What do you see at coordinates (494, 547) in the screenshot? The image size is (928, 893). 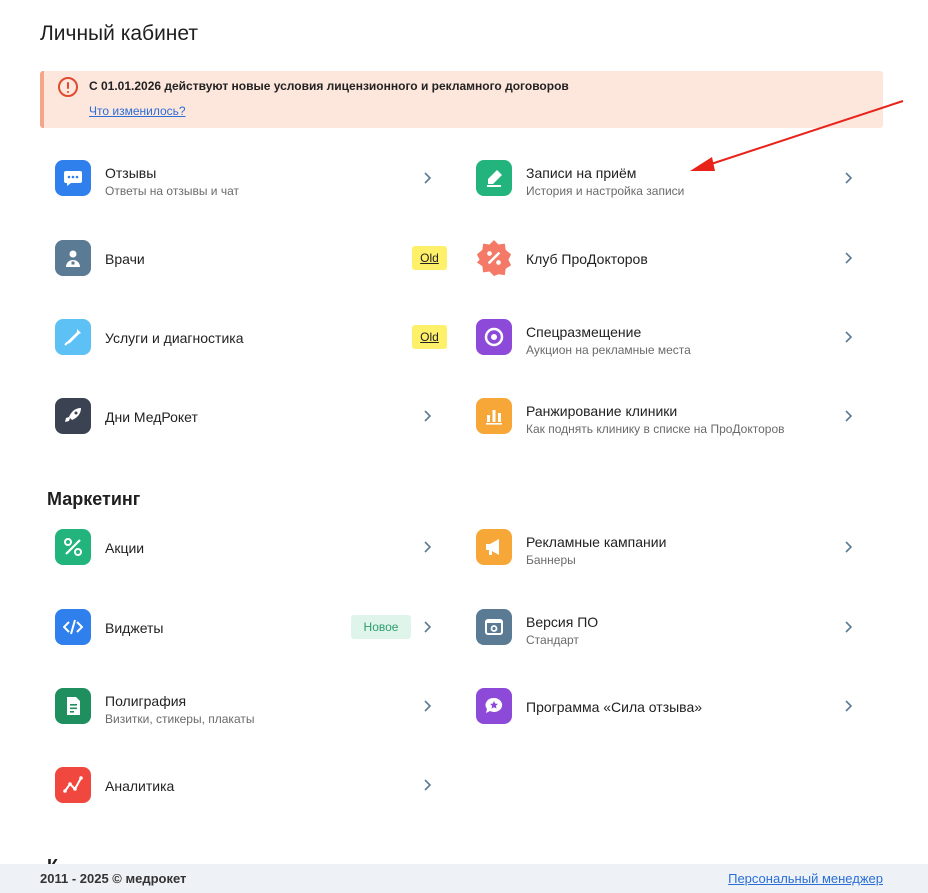 I see `megaphone-icon` at bounding box center [494, 547].